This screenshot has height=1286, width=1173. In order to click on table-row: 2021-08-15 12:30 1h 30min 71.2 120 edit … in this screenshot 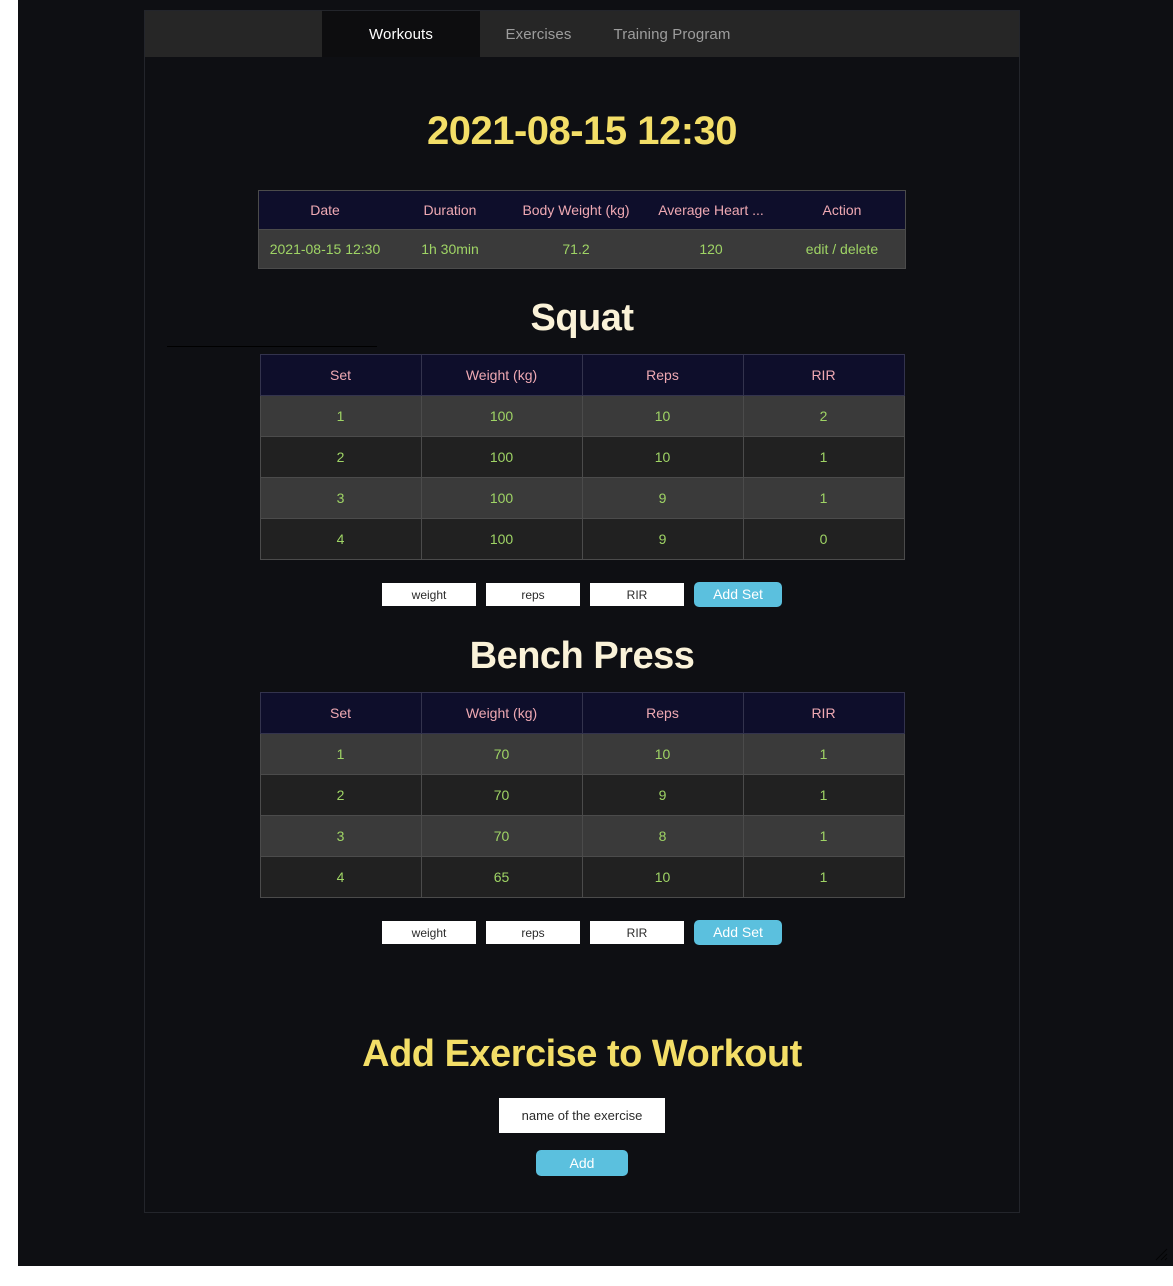, I will do `click(582, 249)`.